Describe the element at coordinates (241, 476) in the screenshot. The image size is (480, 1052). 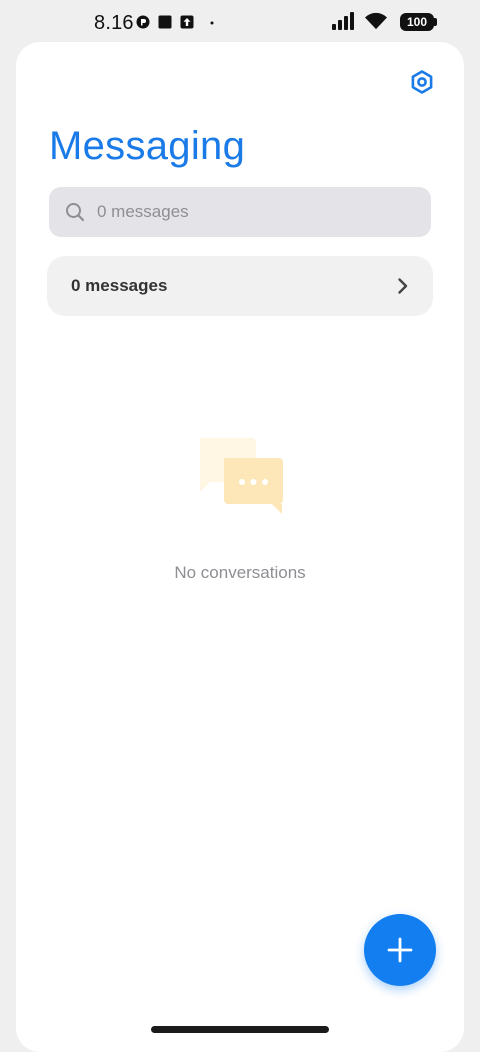
I see `chat-bubbles-icon` at that location.